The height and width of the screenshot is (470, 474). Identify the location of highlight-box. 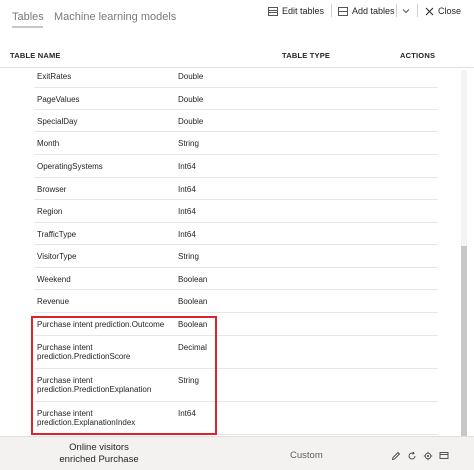
(124, 375).